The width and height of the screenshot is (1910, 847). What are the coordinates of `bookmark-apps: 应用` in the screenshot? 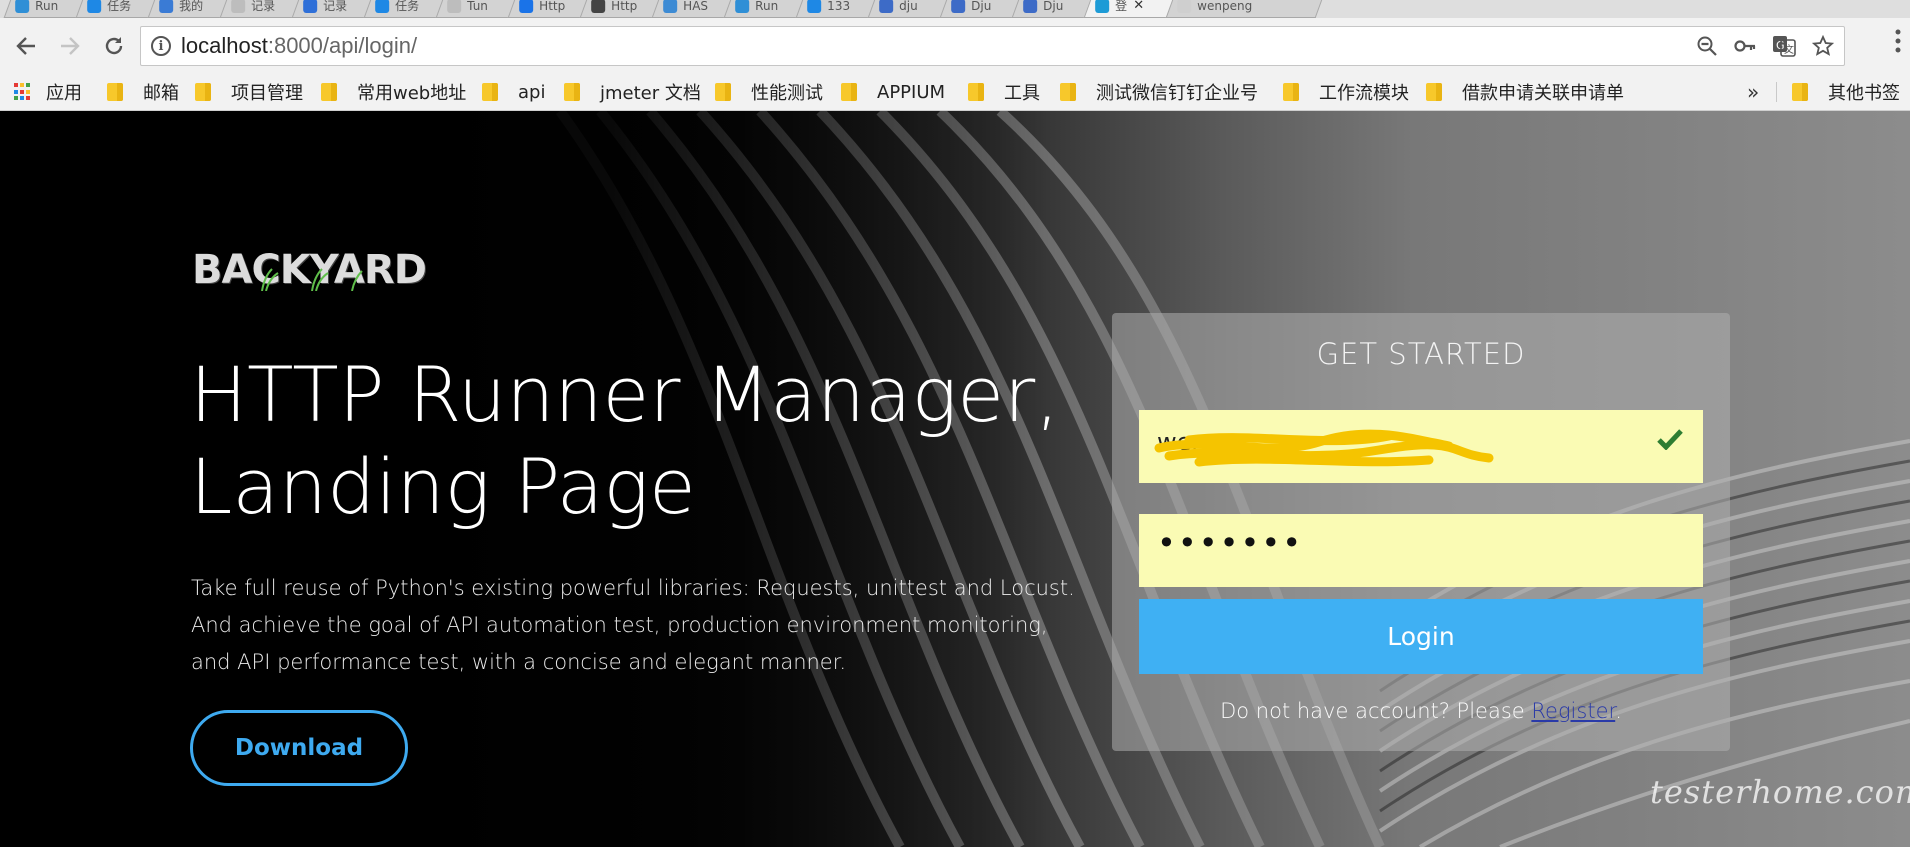 It's located at (48, 92).